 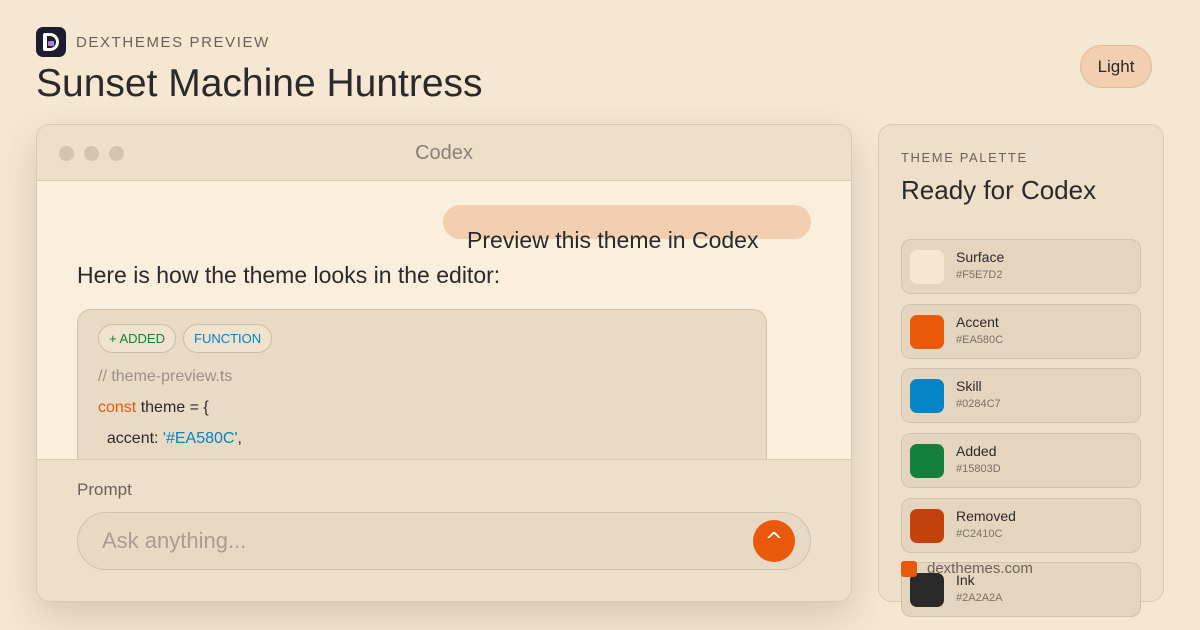 I want to click on swatch-color-added, so click(x=927, y=461).